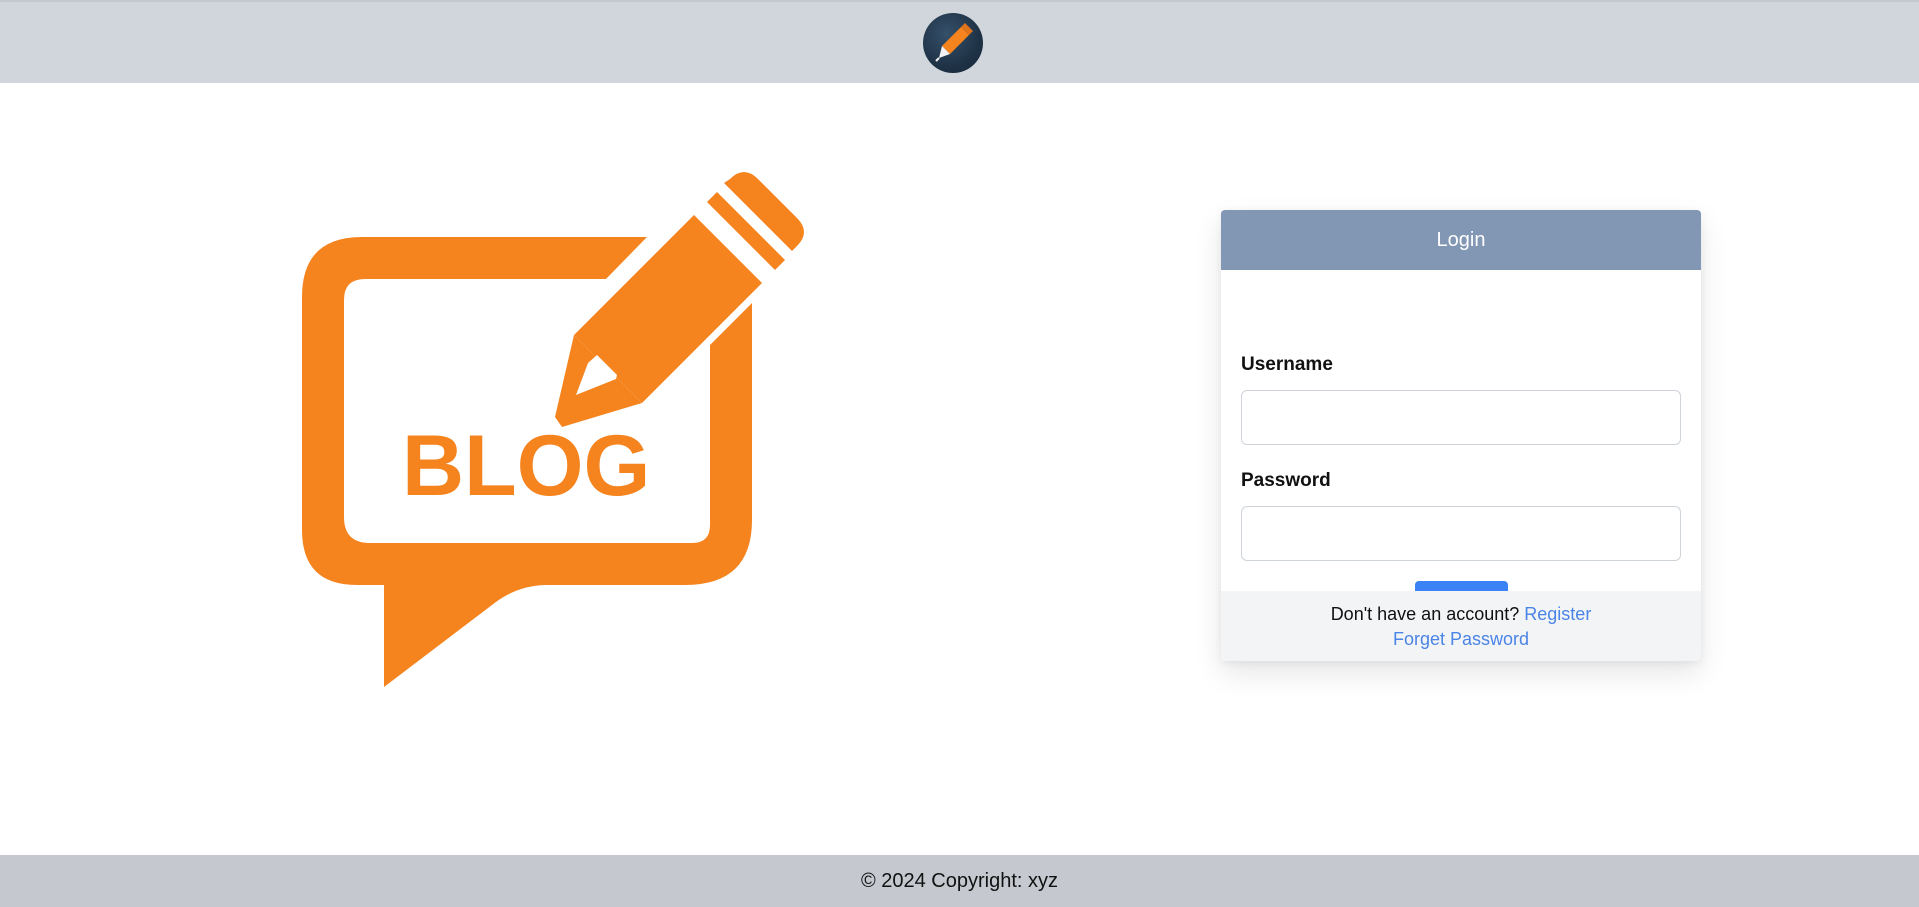  What do you see at coordinates (1286, 480) in the screenshot?
I see `password-label: Password` at bounding box center [1286, 480].